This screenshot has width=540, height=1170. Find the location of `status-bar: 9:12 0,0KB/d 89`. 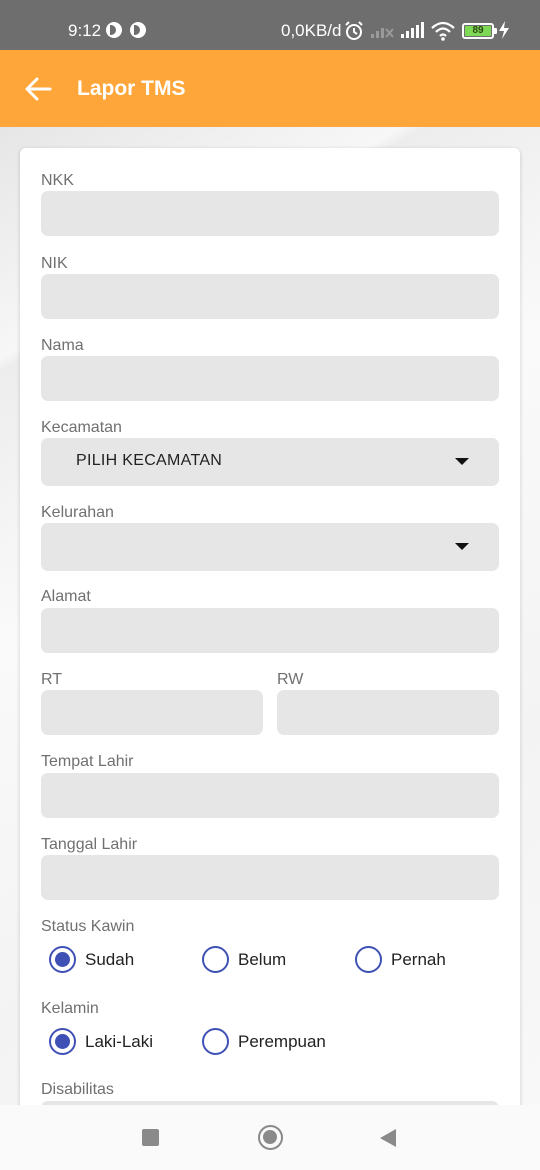

status-bar: 9:12 0,0KB/d 89 is located at coordinates (270, 25).